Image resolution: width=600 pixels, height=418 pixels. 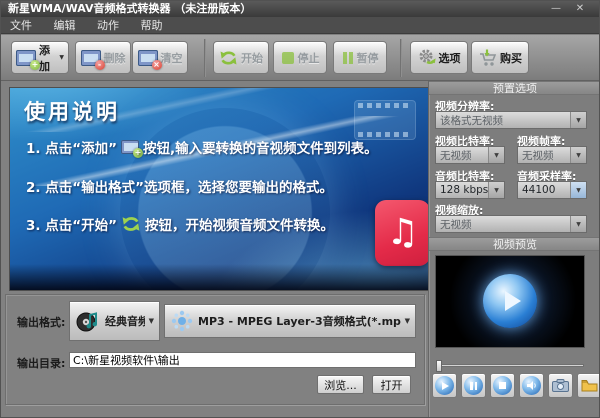 What do you see at coordinates (471, 120) in the screenshot?
I see `video-resolution-value: 该格式无视频` at bounding box center [471, 120].